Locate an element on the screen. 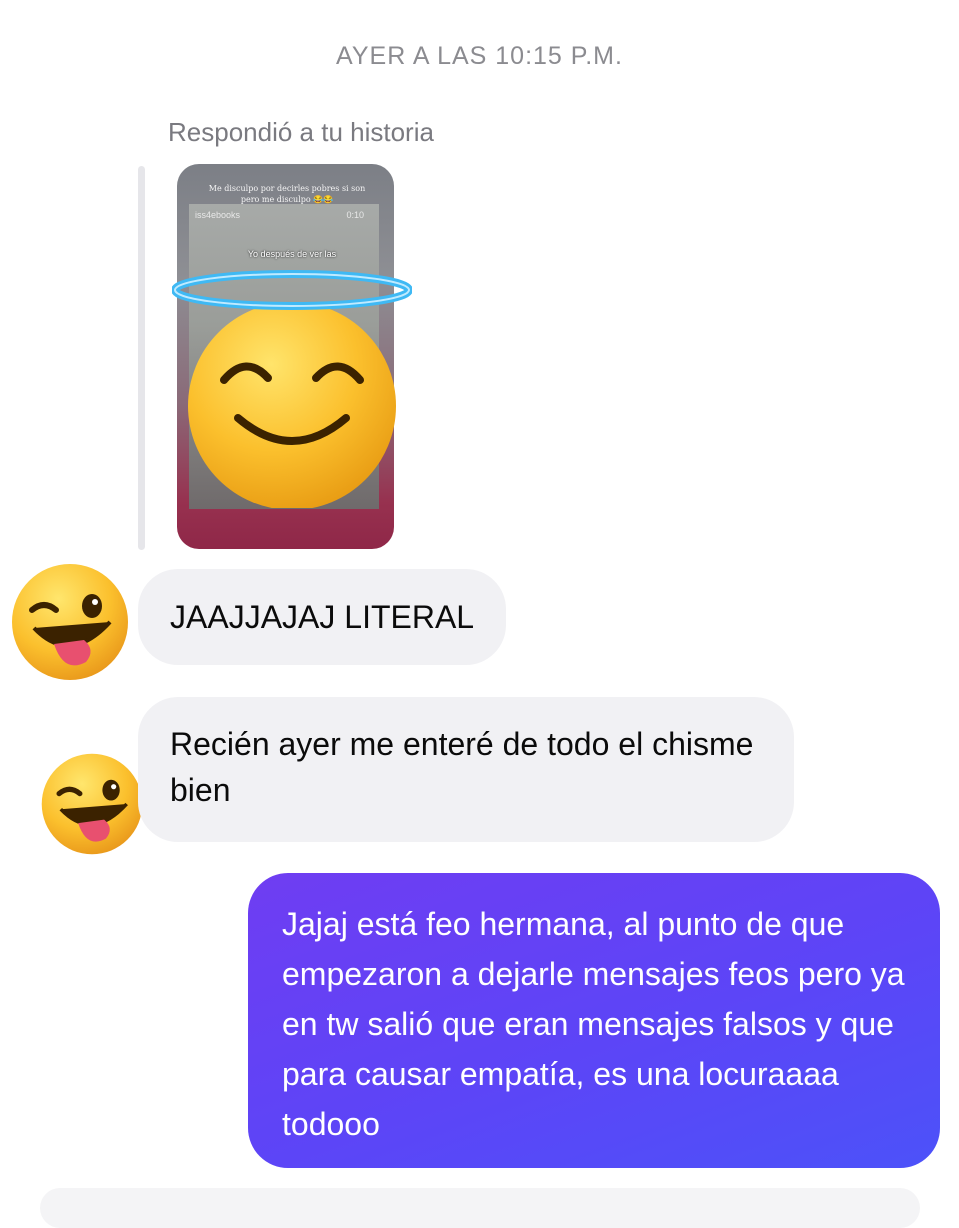 This screenshot has width=959, height=1228. smiling-face-with-halo-icon is located at coordinates (292, 389).